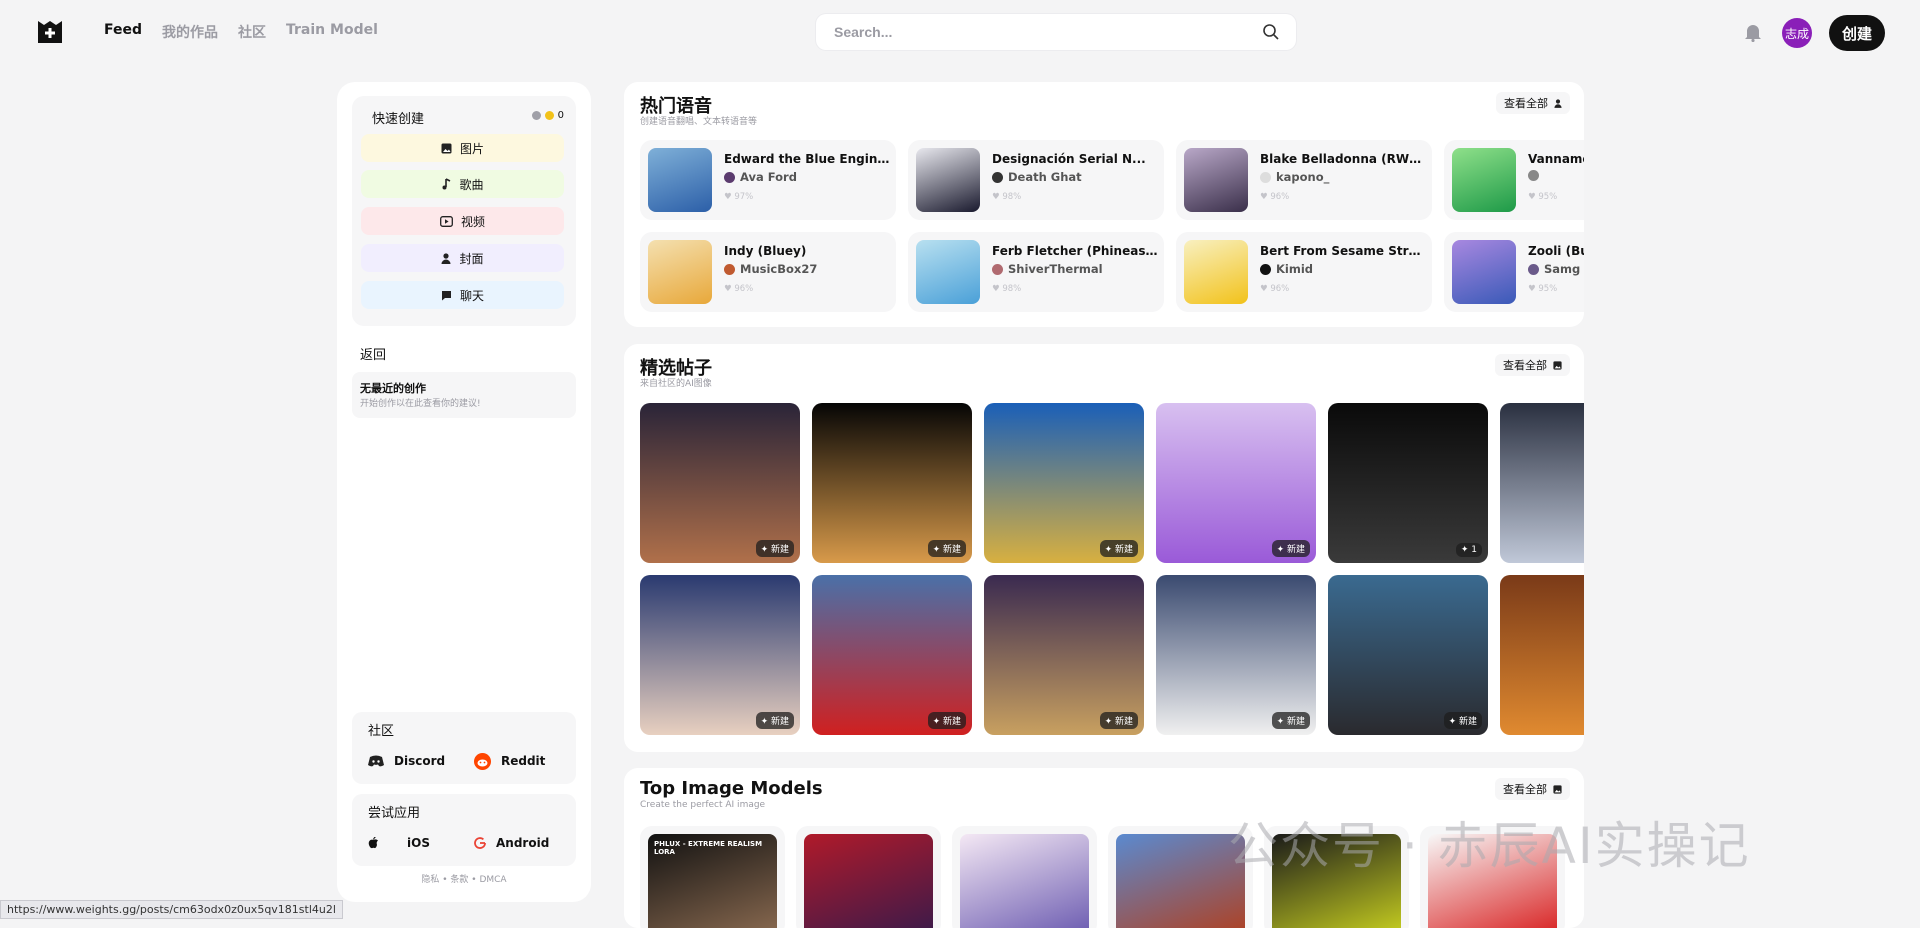 This screenshot has width=1920, height=928. What do you see at coordinates (699, 122) in the screenshot?
I see `popular-voices-subtitle: 创建语音翻唱、文本转语音等` at bounding box center [699, 122].